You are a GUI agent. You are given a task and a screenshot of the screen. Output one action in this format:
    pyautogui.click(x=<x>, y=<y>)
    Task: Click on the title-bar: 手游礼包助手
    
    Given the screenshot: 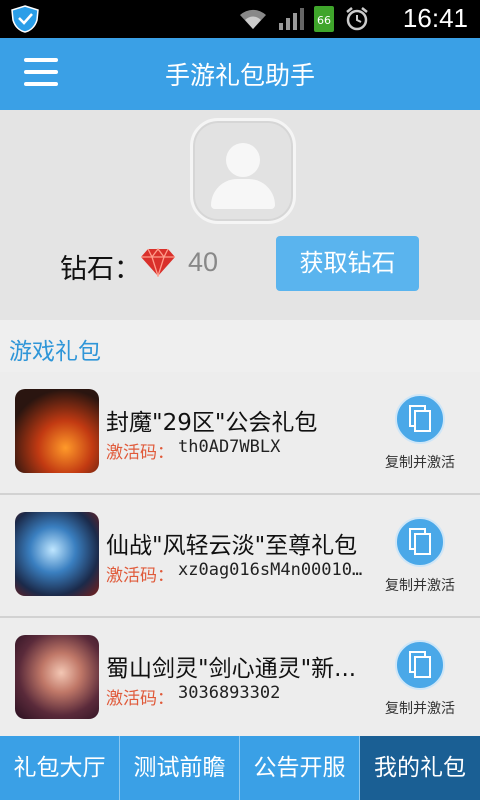 What is the action you would take?
    pyautogui.click(x=240, y=74)
    